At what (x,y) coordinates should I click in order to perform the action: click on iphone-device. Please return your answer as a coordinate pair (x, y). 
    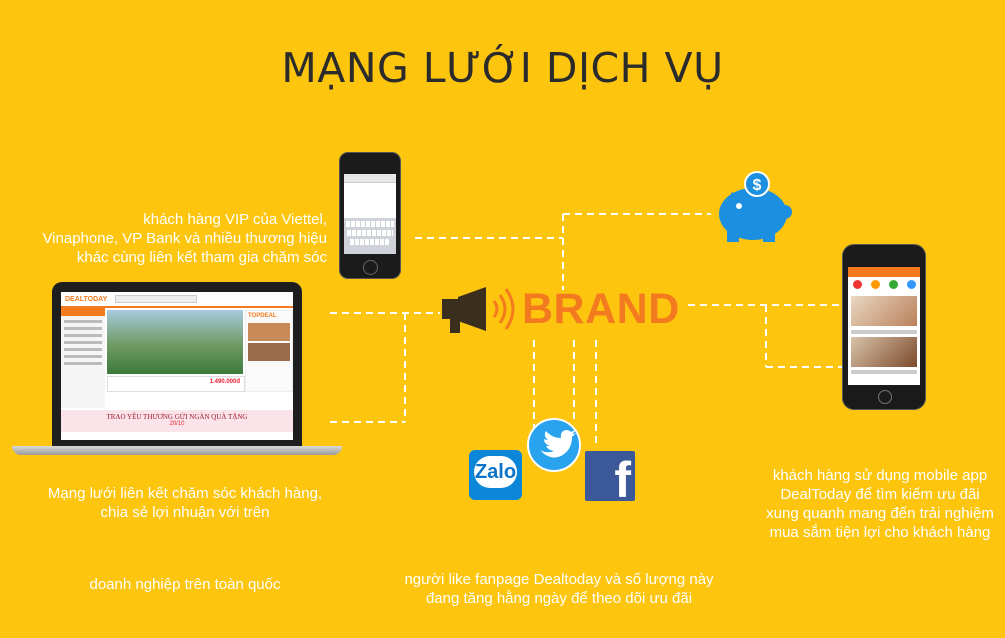
    Looking at the image, I should click on (370, 215).